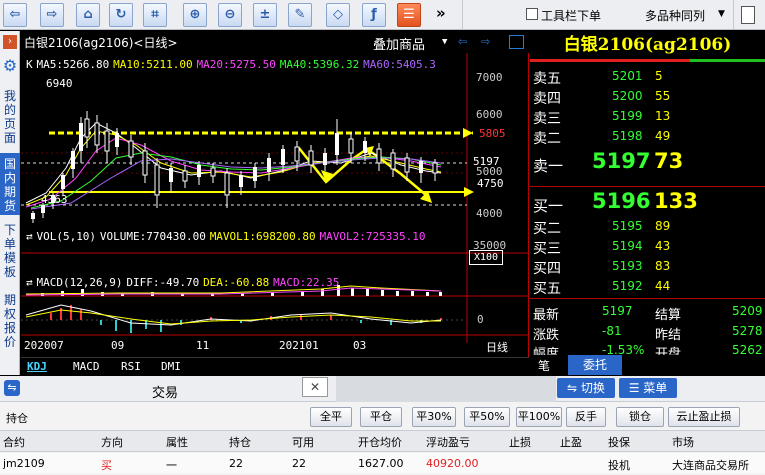 The height and width of the screenshot is (475, 765). What do you see at coordinates (303, 442) in the screenshot?
I see `column-header: 可用` at bounding box center [303, 442].